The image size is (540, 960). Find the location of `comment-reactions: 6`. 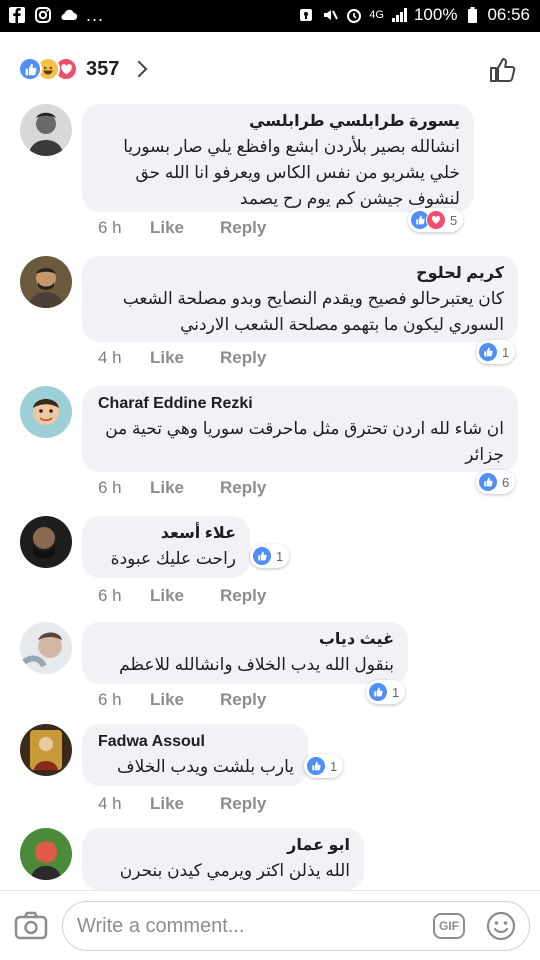

comment-reactions: 6 is located at coordinates (496, 482).